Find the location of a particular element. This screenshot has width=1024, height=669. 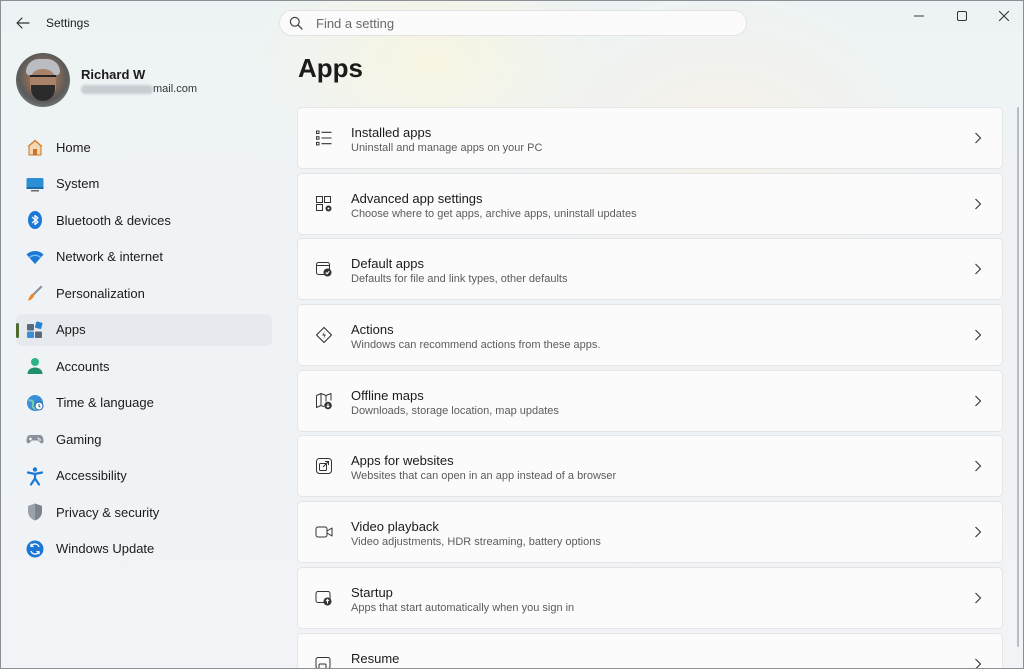

back-button is located at coordinates (23, 23).